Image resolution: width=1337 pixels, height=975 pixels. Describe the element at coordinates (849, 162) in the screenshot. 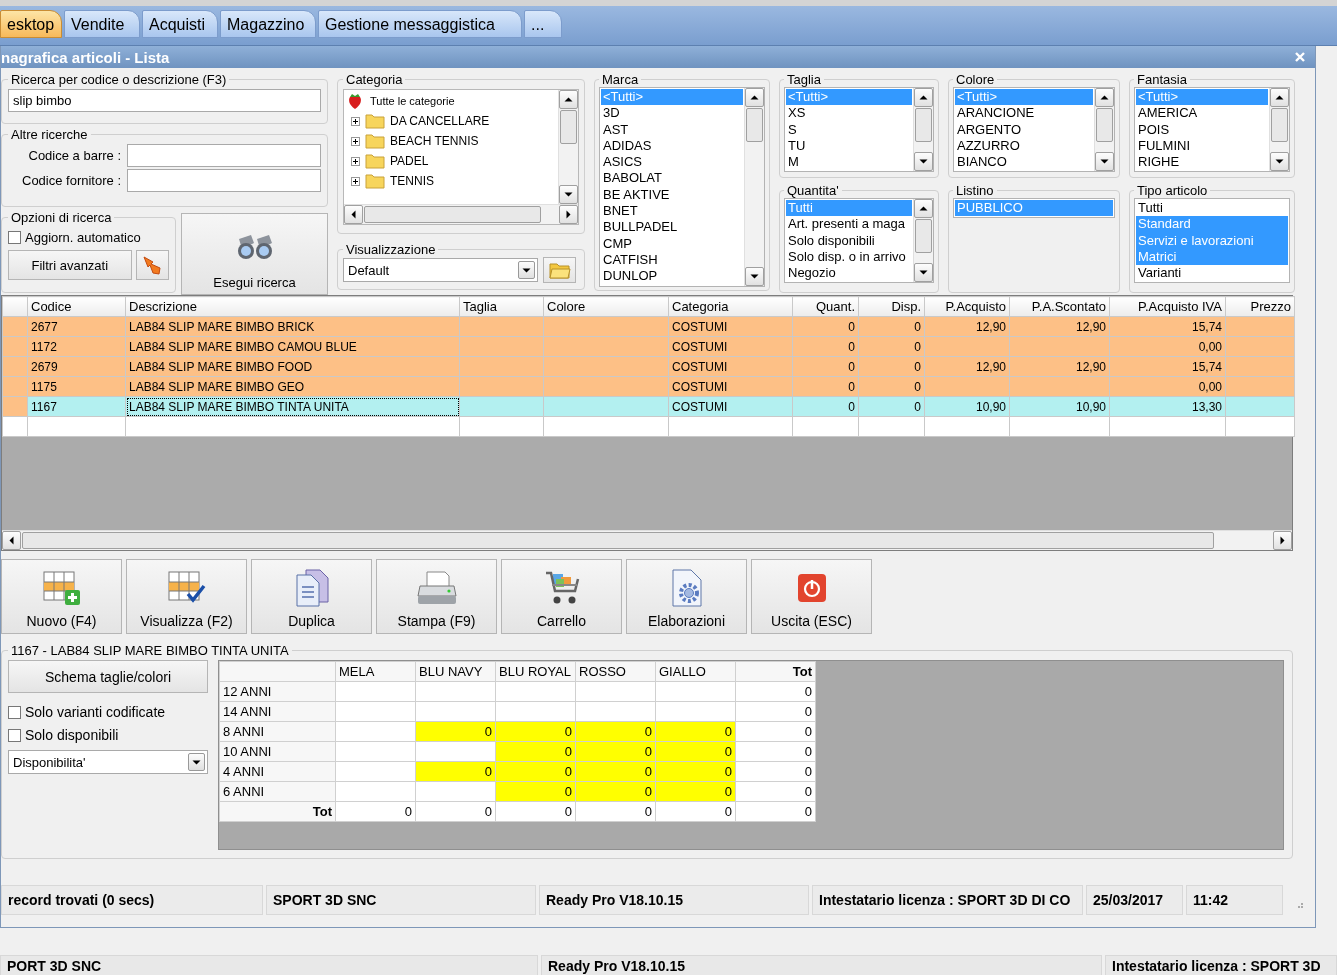

I see `list-item: M` at that location.